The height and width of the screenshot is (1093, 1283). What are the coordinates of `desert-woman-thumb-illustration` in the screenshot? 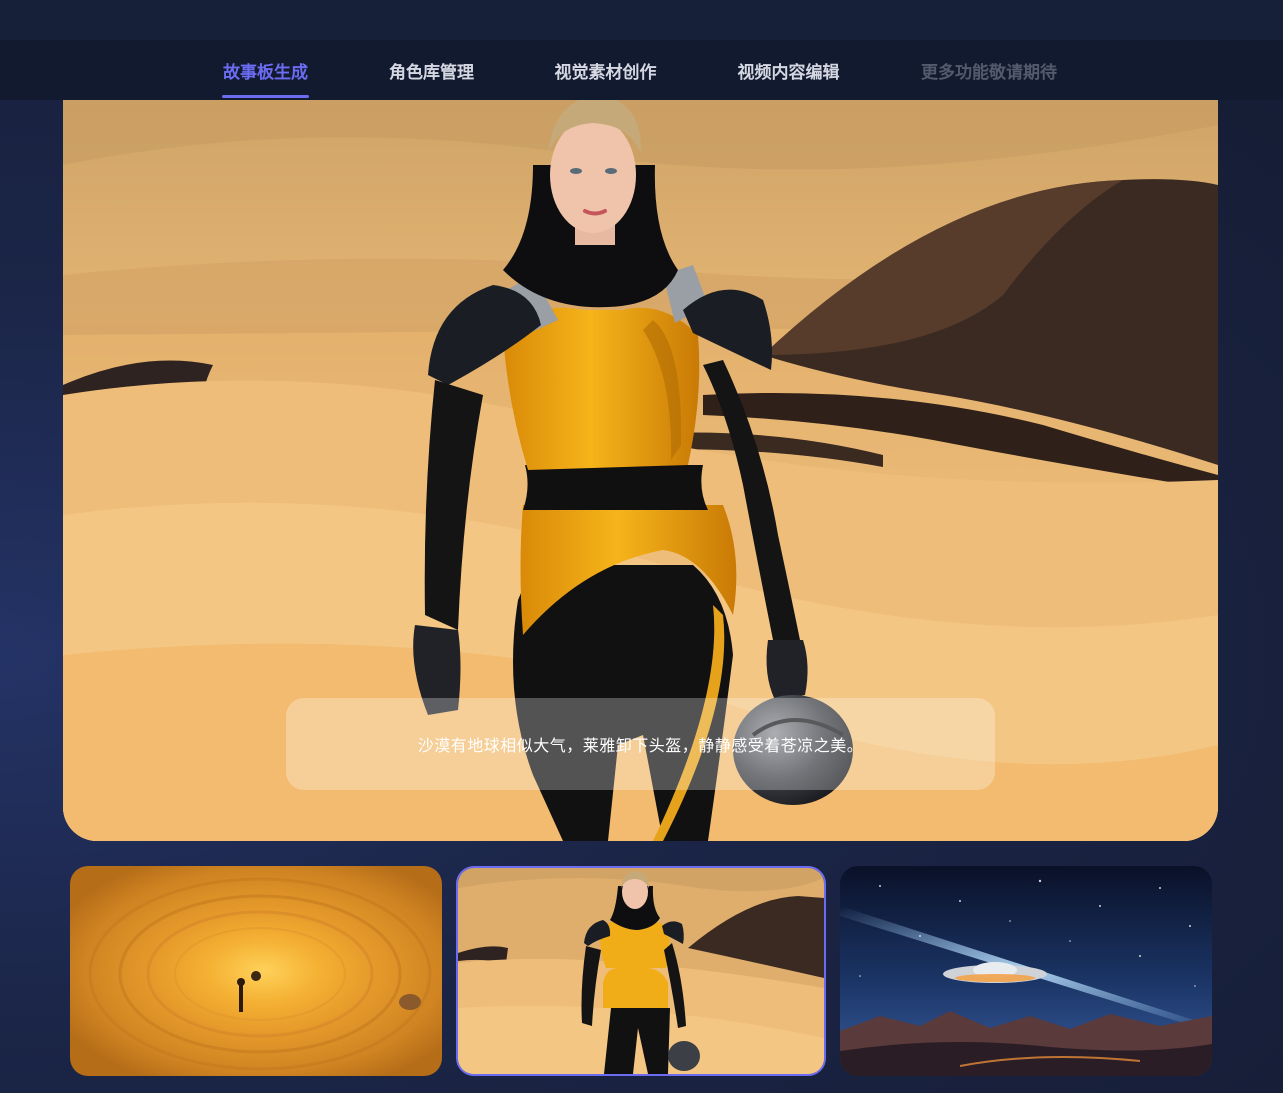 It's located at (641, 971).